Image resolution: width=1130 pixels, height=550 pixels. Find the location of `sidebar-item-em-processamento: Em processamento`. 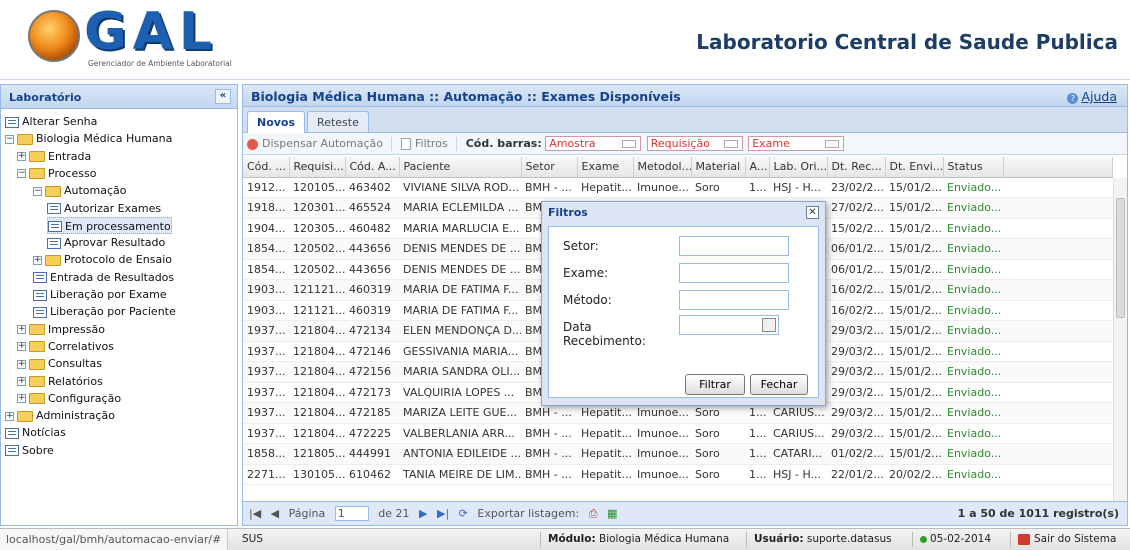

sidebar-item-em-processamento: Em processamento is located at coordinates (109, 225).